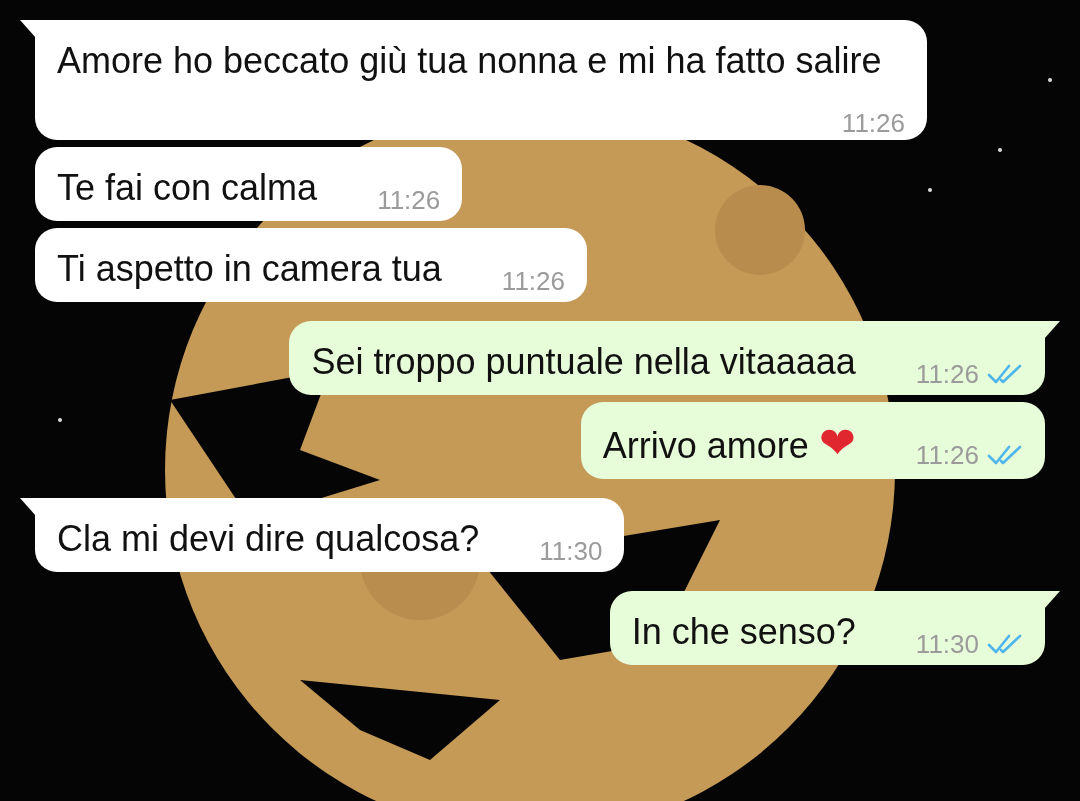 The width and height of the screenshot is (1080, 801). Describe the element at coordinates (268, 538) in the screenshot. I see `message-text: Cla mi devi dire qualcosa?` at that location.